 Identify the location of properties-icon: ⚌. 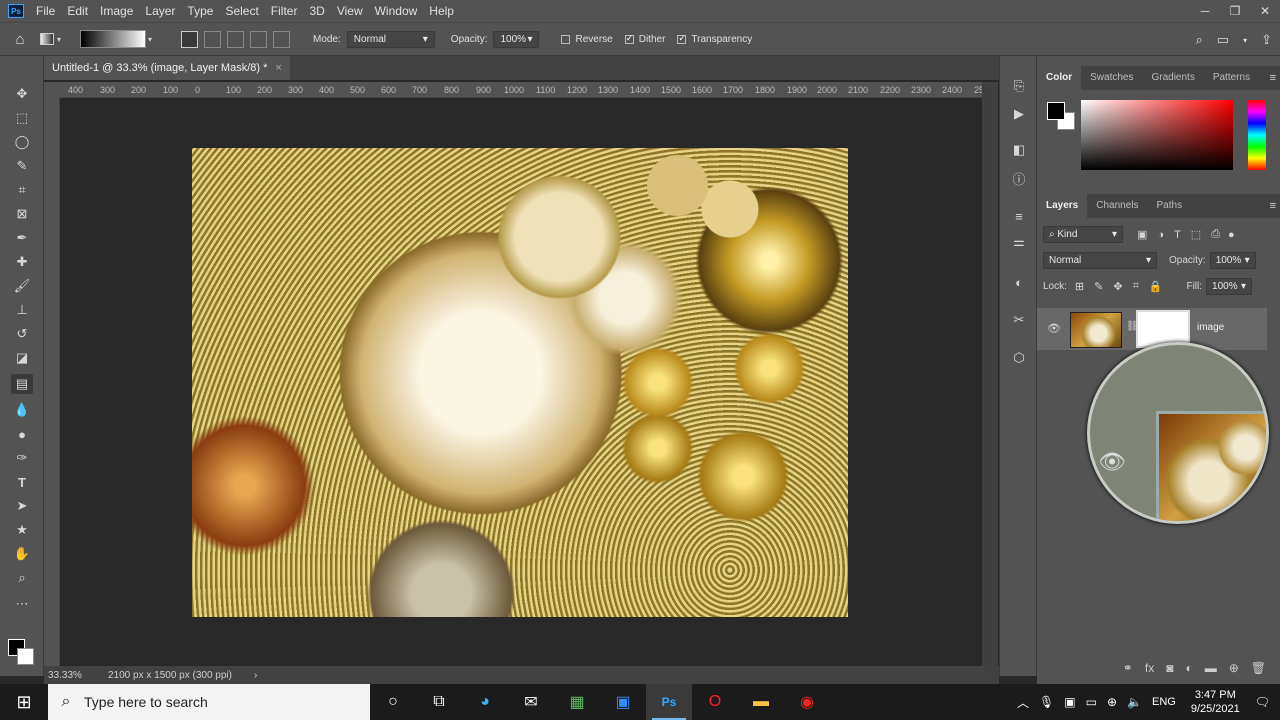
(1019, 242).